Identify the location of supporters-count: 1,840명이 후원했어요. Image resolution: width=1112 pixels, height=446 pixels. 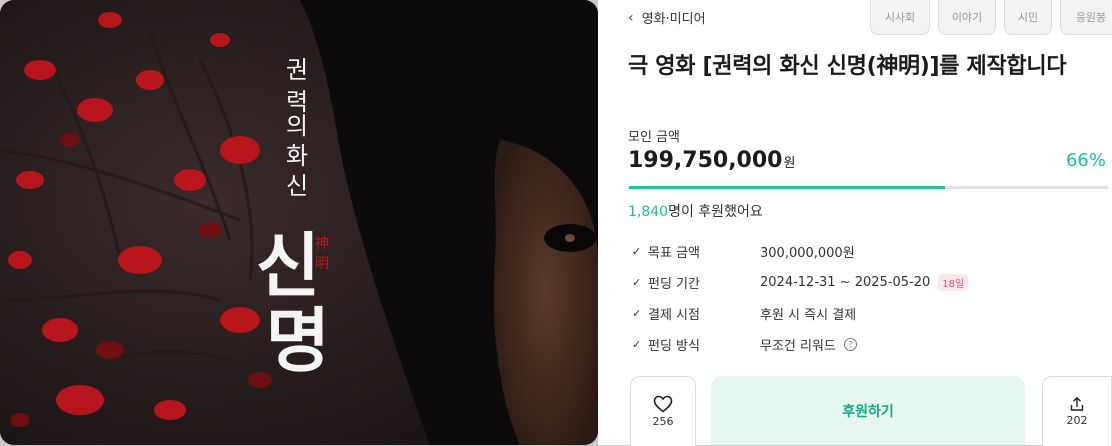
(695, 211).